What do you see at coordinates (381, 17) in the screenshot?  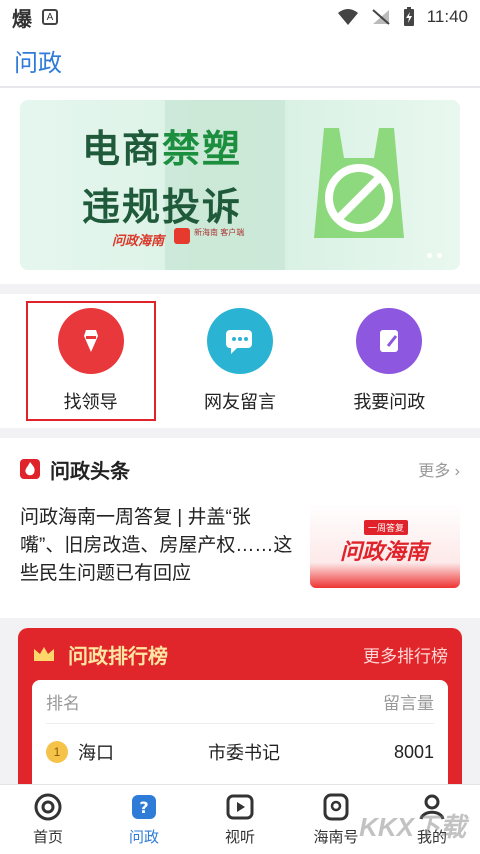 I see `no-signal-icon` at bounding box center [381, 17].